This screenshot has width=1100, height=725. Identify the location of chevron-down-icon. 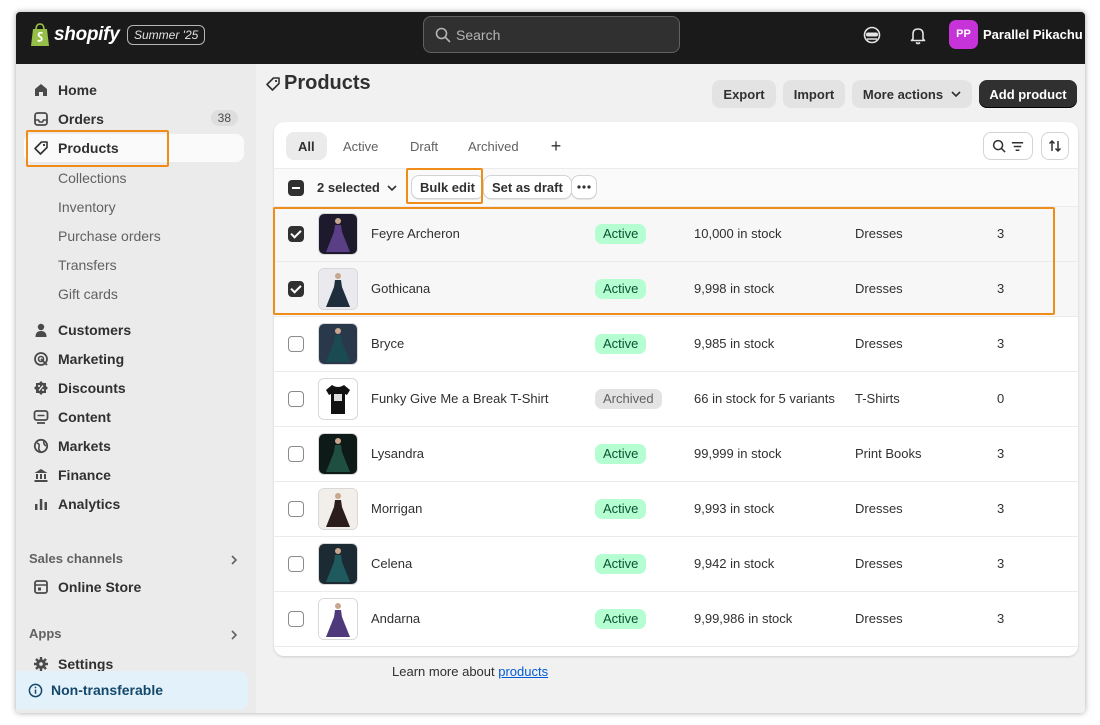
(392, 188).